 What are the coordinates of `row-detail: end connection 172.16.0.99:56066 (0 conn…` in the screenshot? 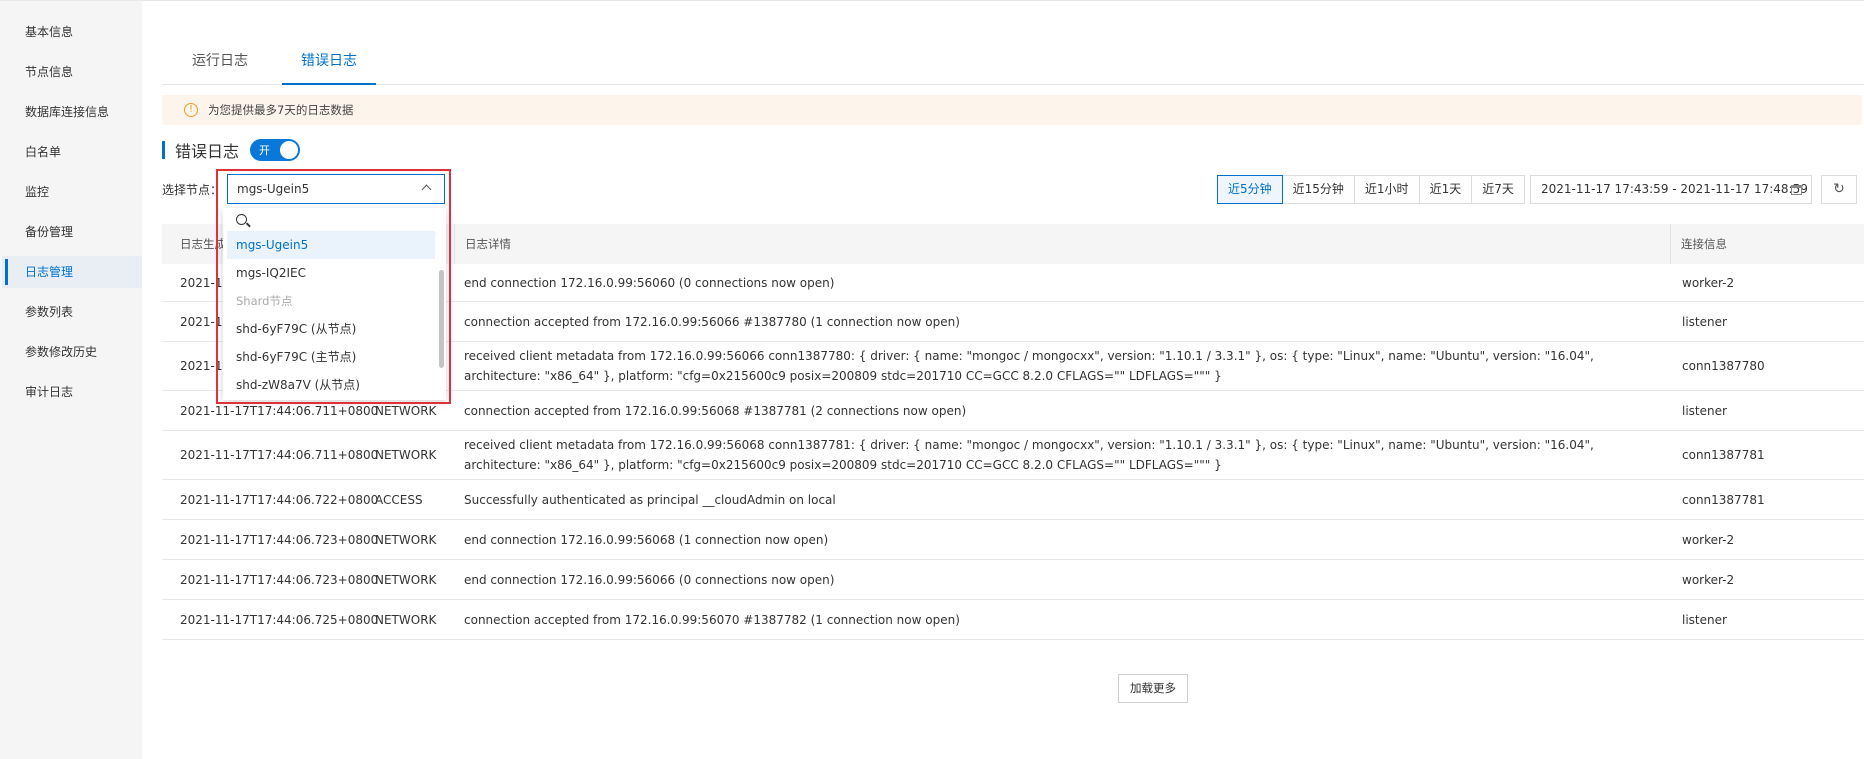 It's located at (649, 579).